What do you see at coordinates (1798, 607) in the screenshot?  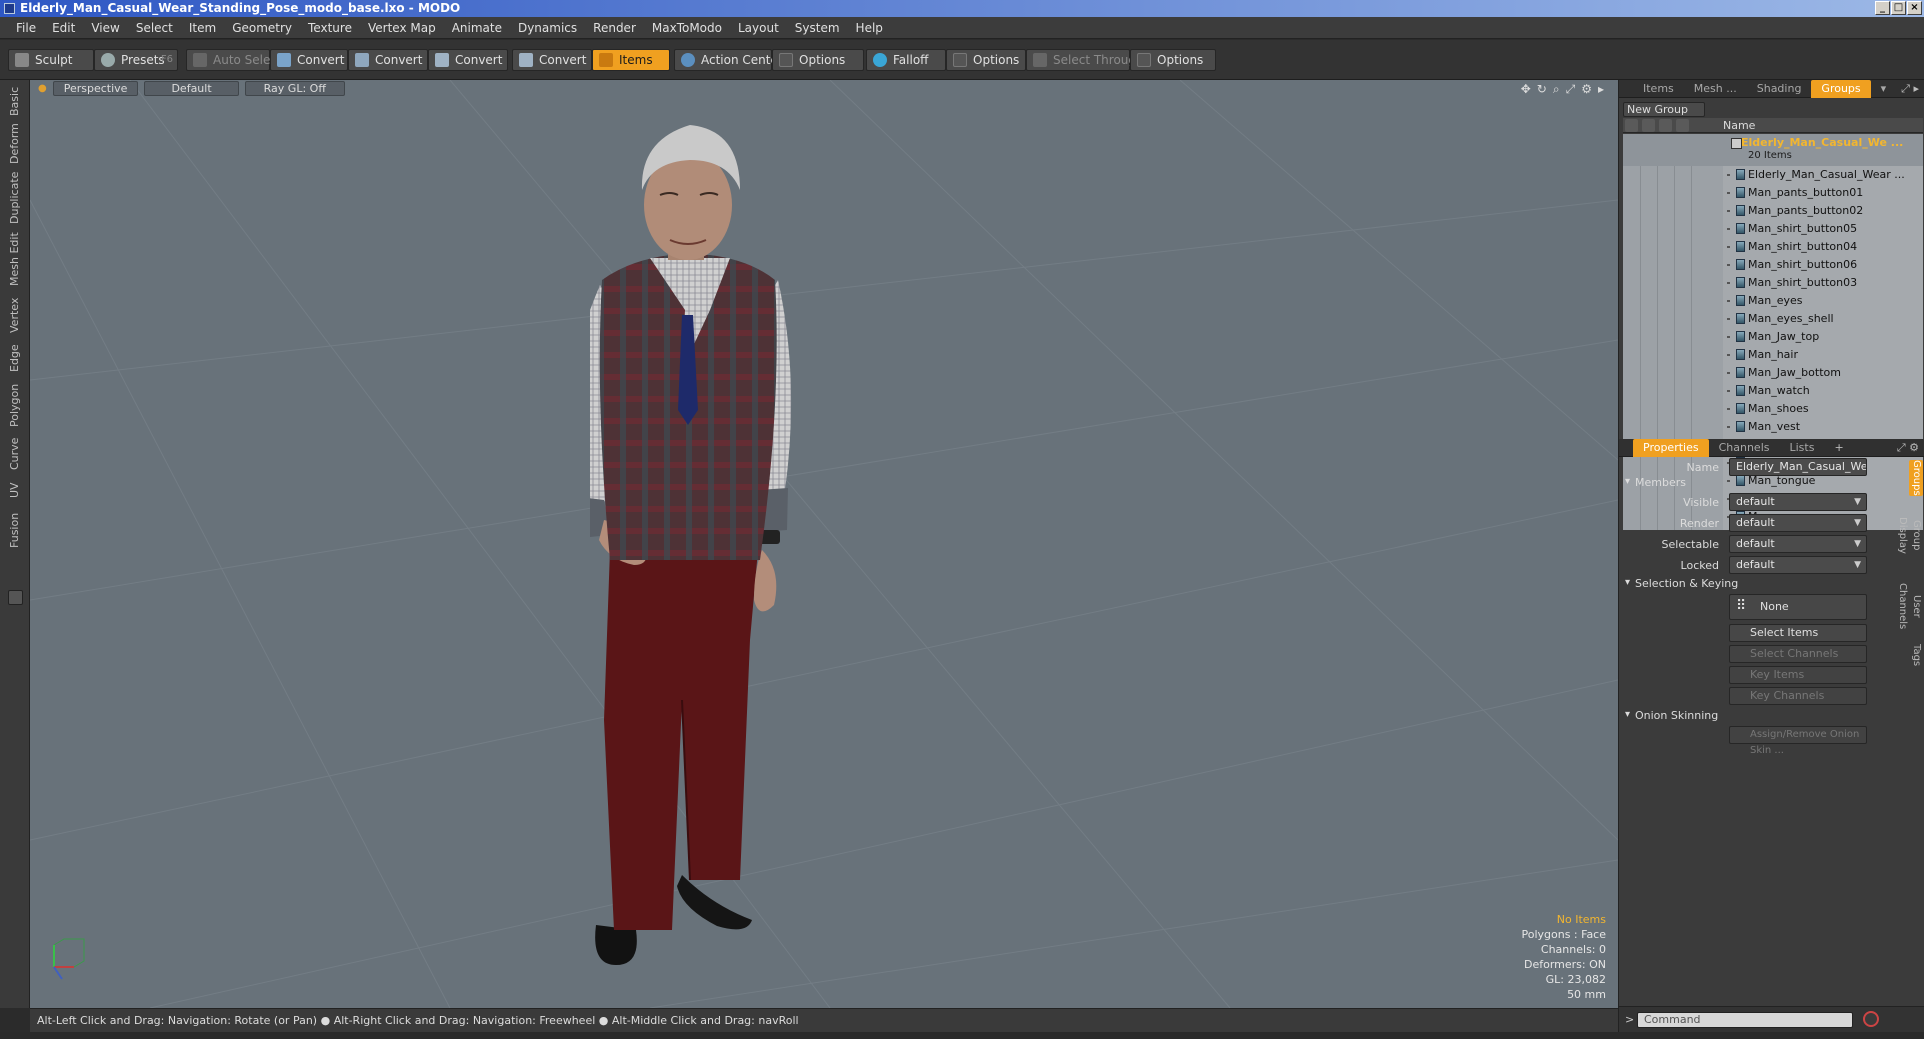 I see `selection-set-button: ⠿ None` at bounding box center [1798, 607].